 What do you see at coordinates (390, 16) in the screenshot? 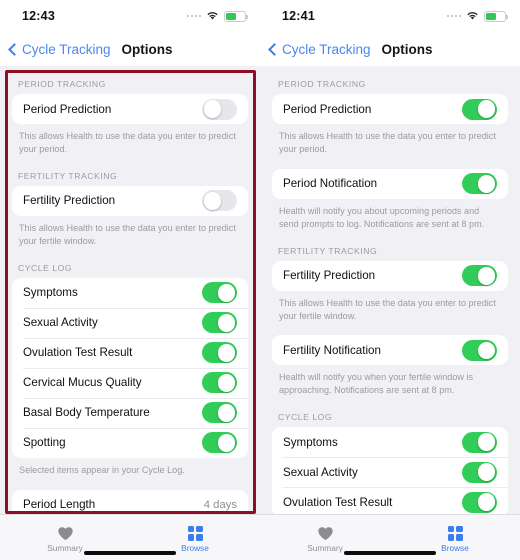
I see `status-bar: 12:41` at bounding box center [390, 16].